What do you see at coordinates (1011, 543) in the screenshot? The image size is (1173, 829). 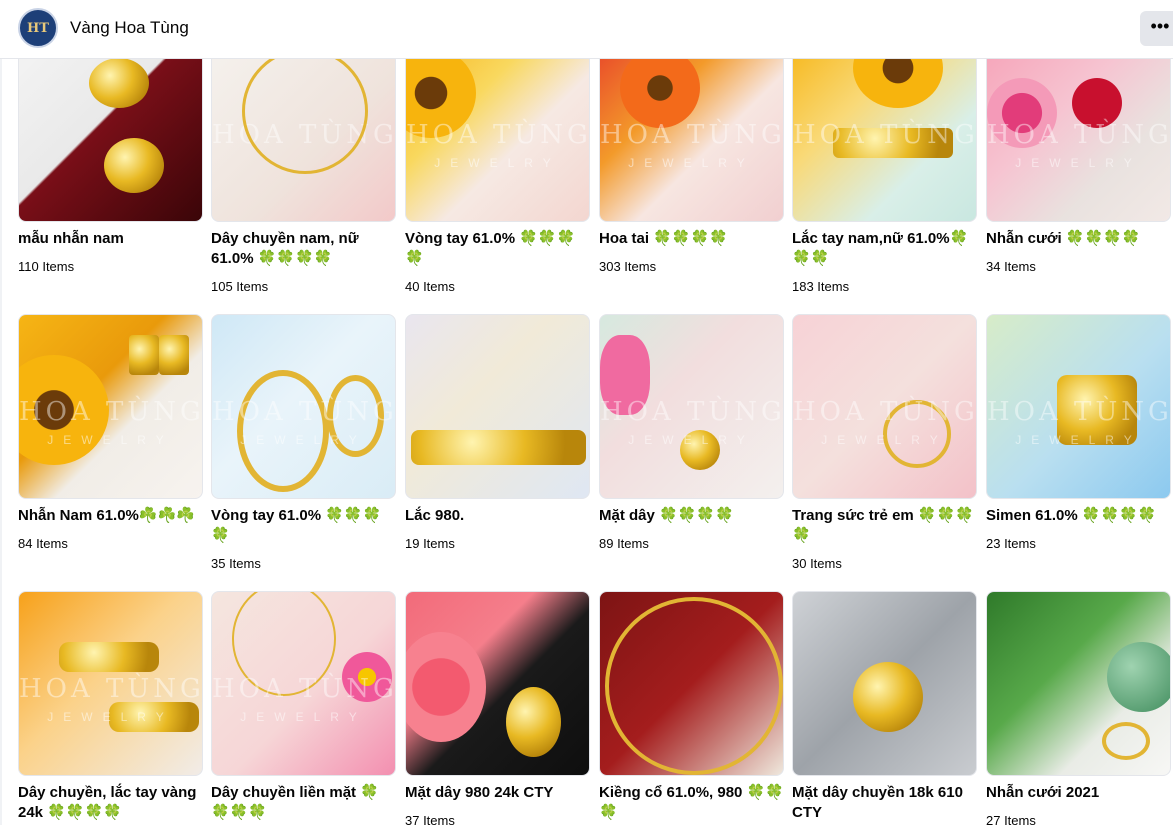 I see `album-count: 23 Items` at bounding box center [1011, 543].